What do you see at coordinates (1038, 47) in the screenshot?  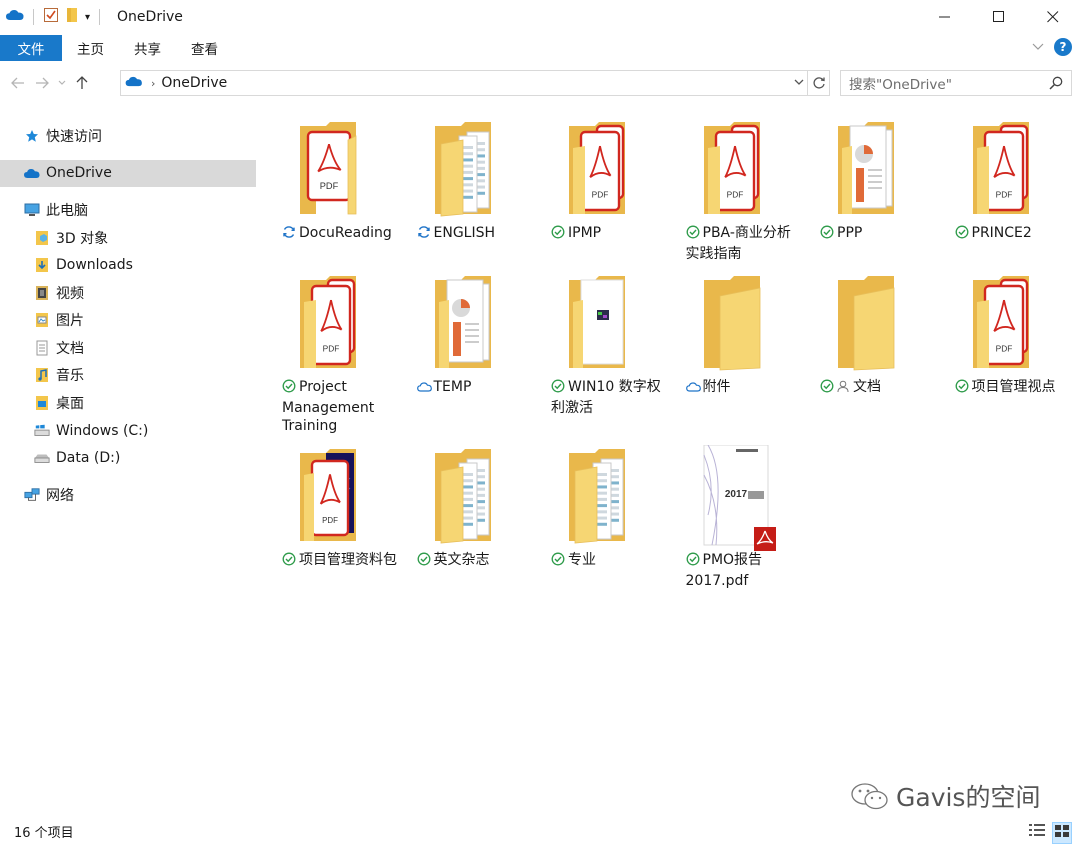 I see `expand-ribbon-chevron-icon` at bounding box center [1038, 47].